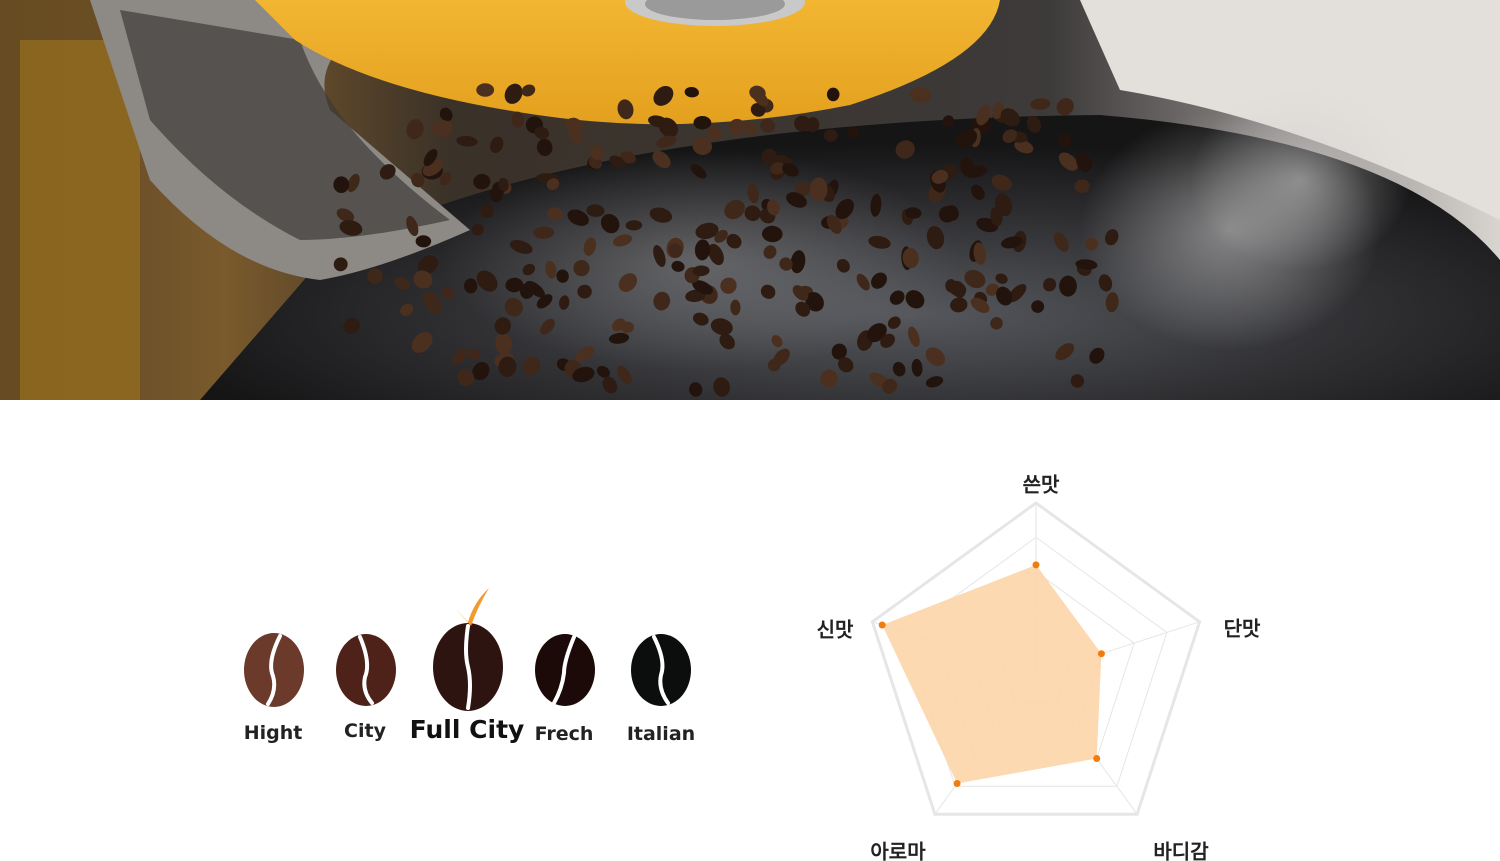 This screenshot has width=1500, height=861. What do you see at coordinates (274, 670) in the screenshot?
I see `bean-hight-icon` at bounding box center [274, 670].